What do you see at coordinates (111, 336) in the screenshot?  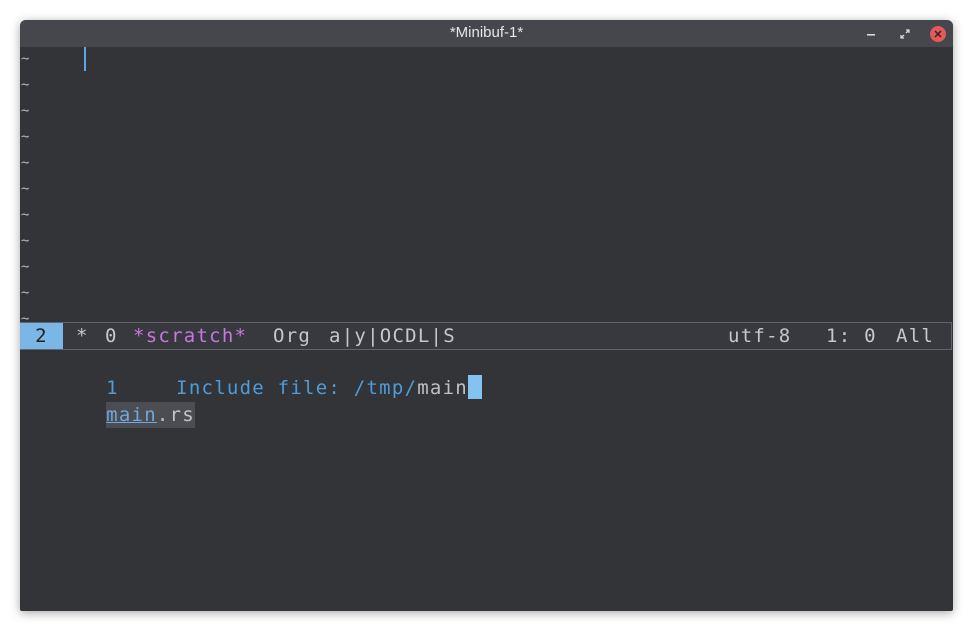 I see `zero-indicator: 0` at bounding box center [111, 336].